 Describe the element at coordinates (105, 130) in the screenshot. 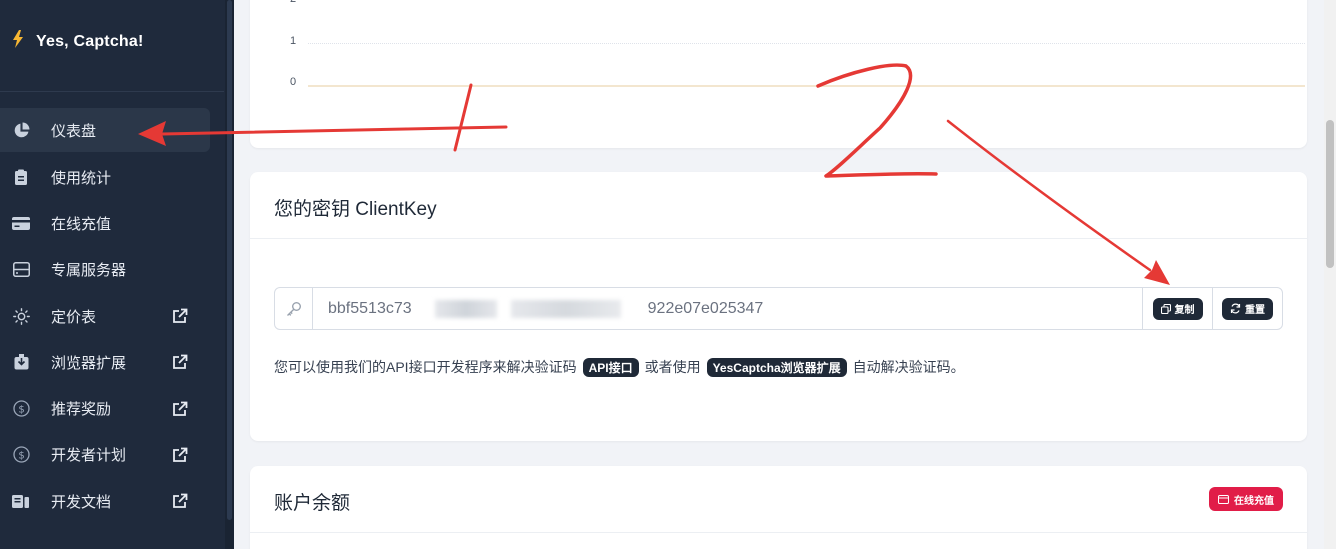

I see `sidebar-item-dashboard: 仪表盘` at that location.